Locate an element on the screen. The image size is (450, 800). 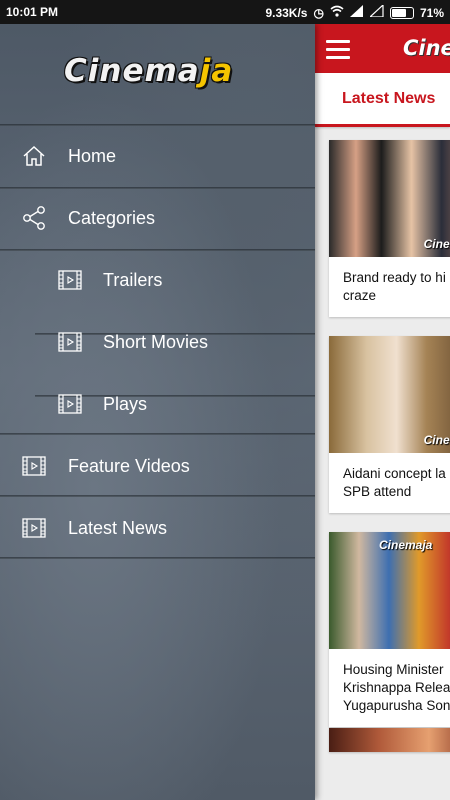
share-icon is located at coordinates (34, 218).